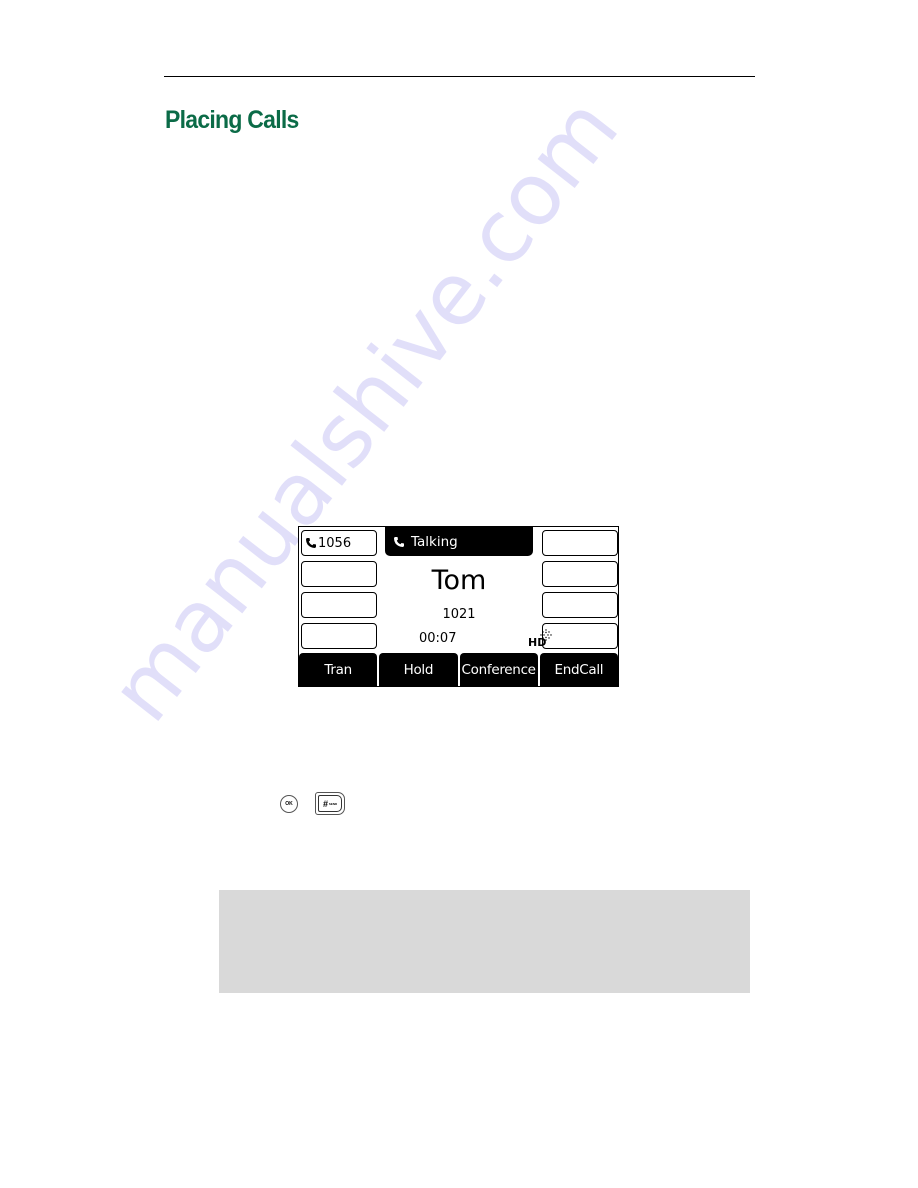 The image size is (918, 1188). What do you see at coordinates (459, 541) in the screenshot?
I see `call-status-bar: Talking` at bounding box center [459, 541].